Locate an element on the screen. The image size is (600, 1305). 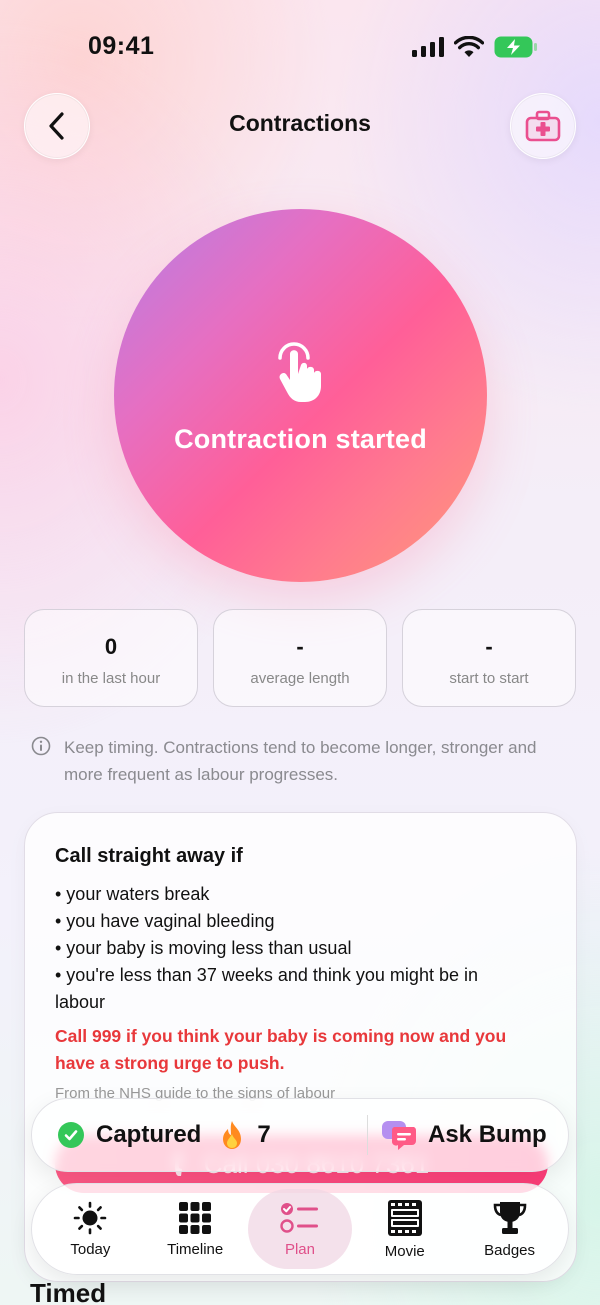
first-aid-kit-button is located at coordinates (543, 126).